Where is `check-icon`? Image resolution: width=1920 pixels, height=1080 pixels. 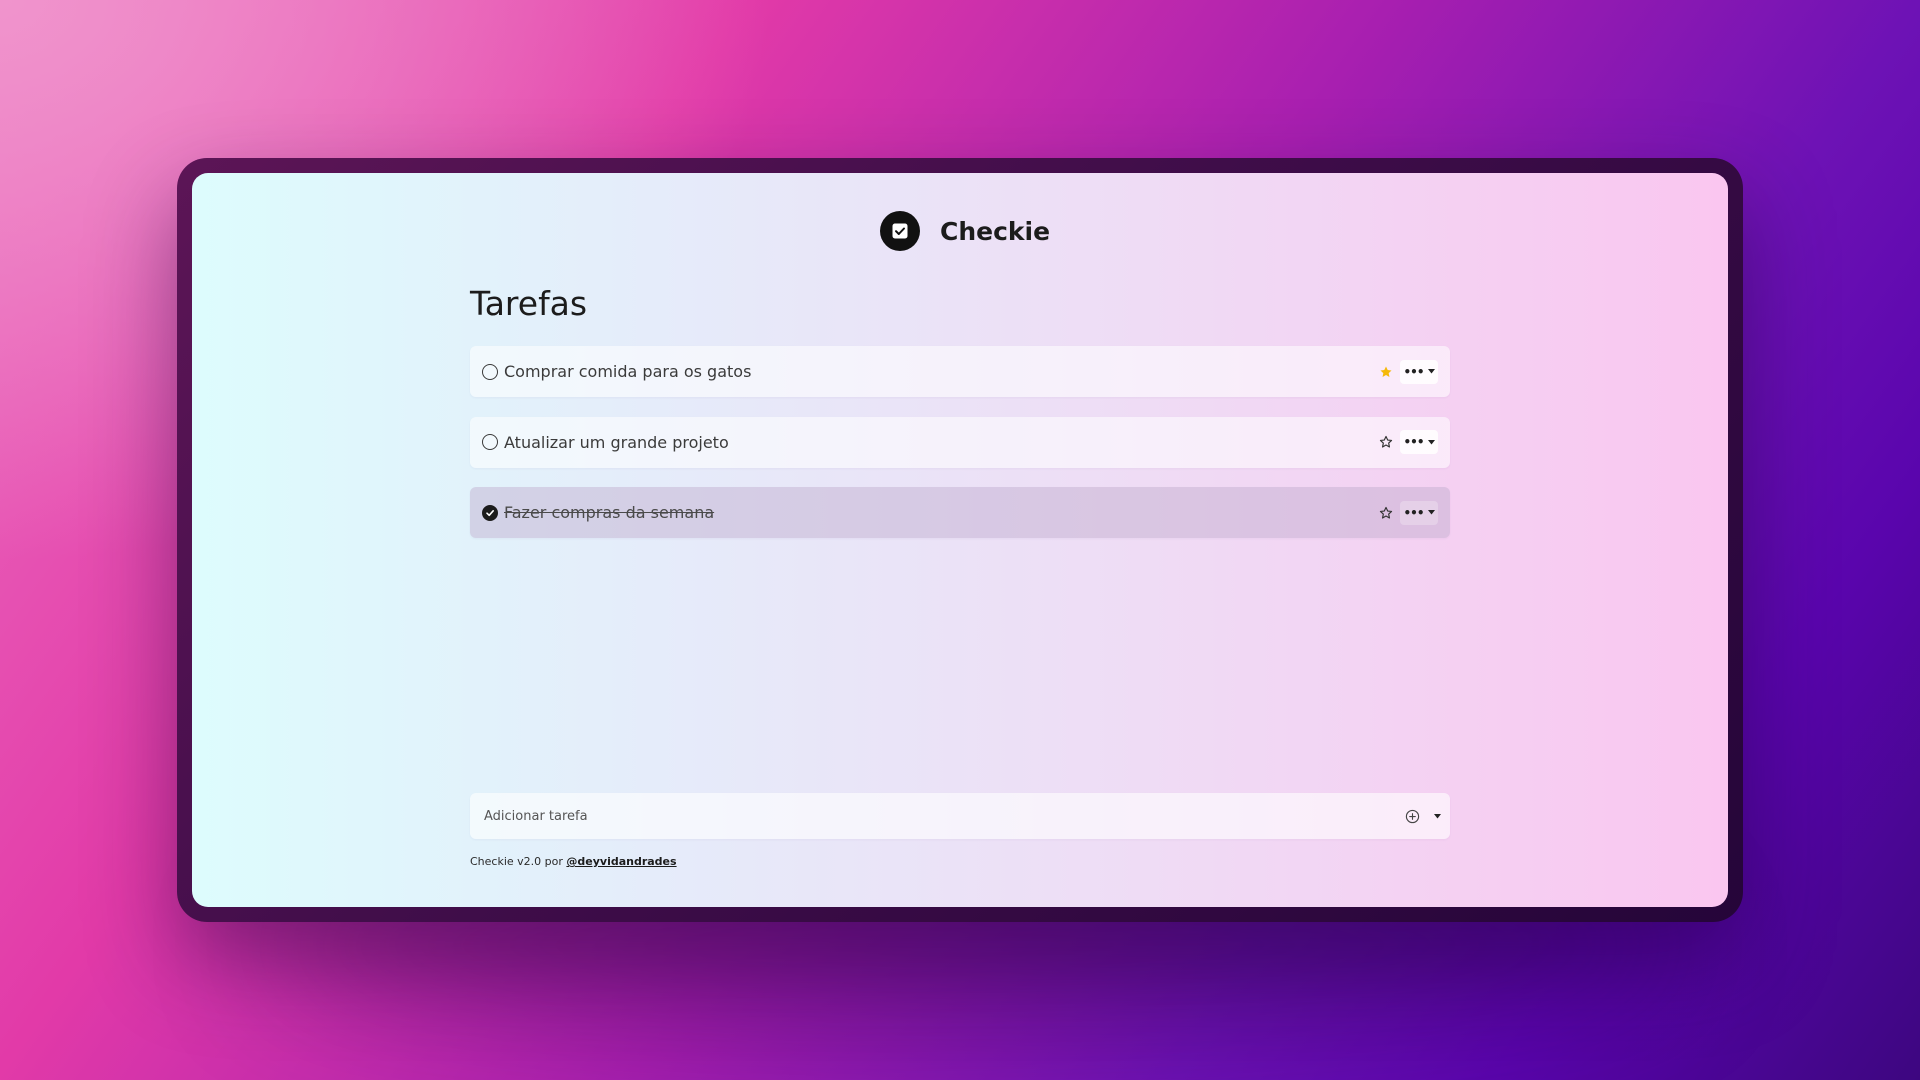 check-icon is located at coordinates (490, 512).